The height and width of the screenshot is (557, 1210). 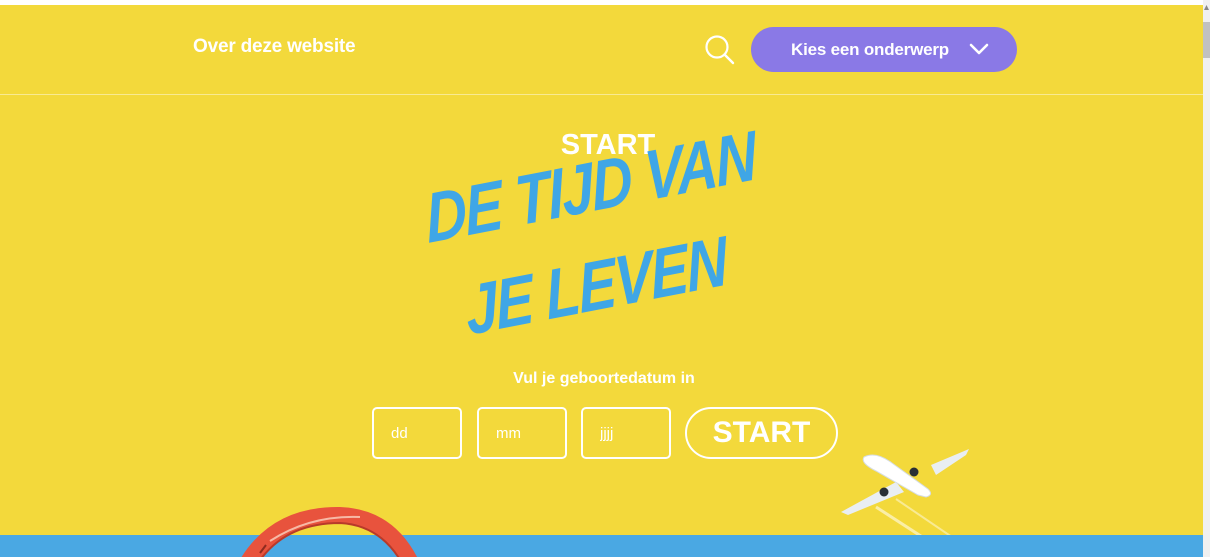 What do you see at coordinates (1206, 40) in the screenshot?
I see `scrollbar-thumb` at bounding box center [1206, 40].